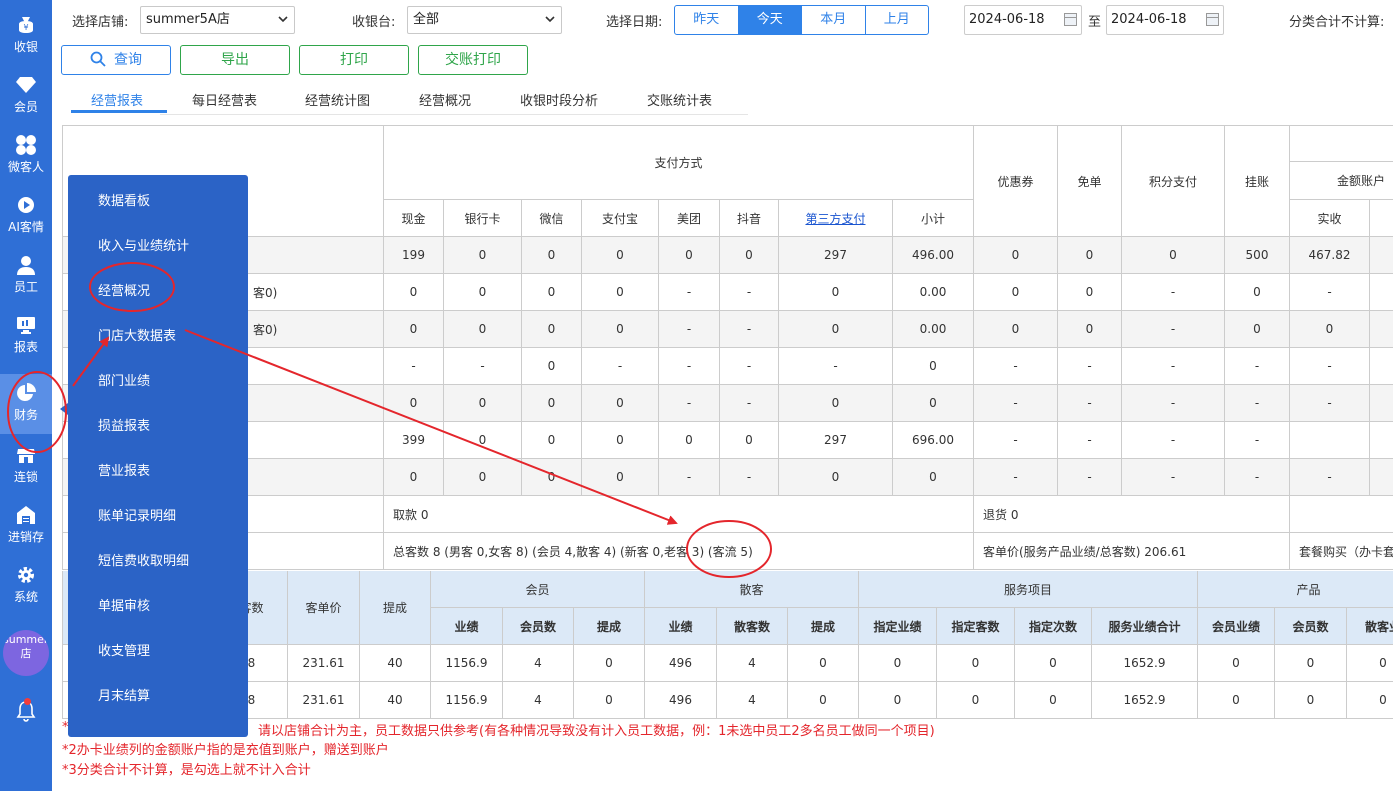 The image size is (1393, 791). Describe the element at coordinates (729, 549) in the screenshot. I see `annotation-circle-traffic` at that location.